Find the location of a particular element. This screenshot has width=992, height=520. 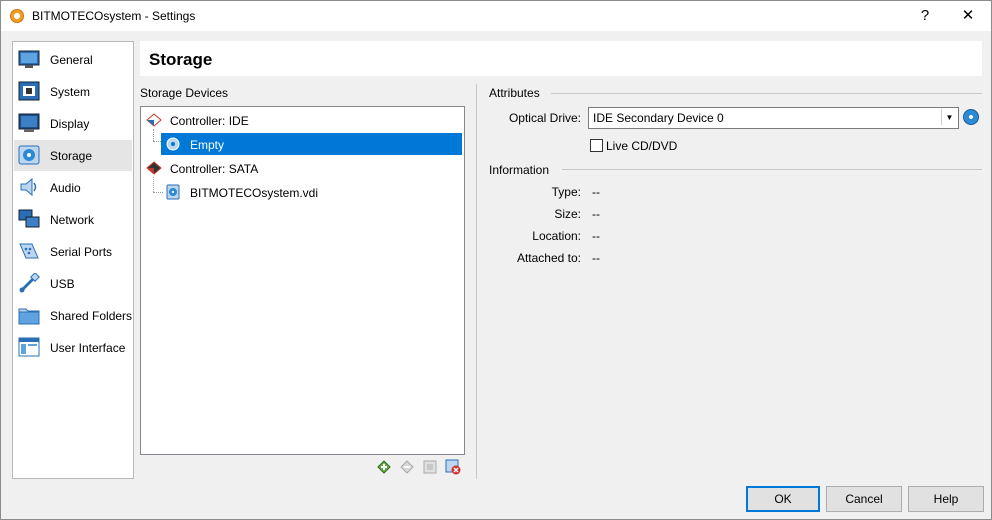

help-title-button: ? is located at coordinates (925, 16).